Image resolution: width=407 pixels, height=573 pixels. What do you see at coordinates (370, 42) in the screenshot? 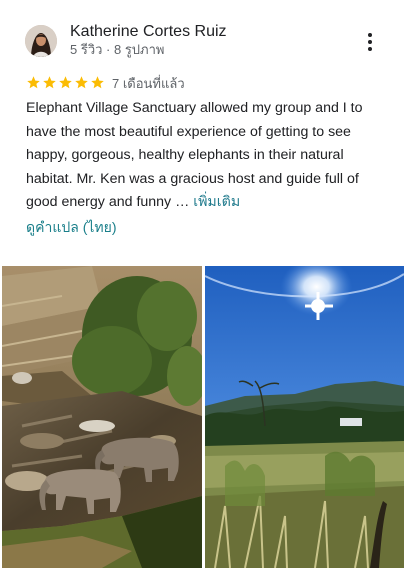
I see `more-vert-icon` at bounding box center [370, 42].